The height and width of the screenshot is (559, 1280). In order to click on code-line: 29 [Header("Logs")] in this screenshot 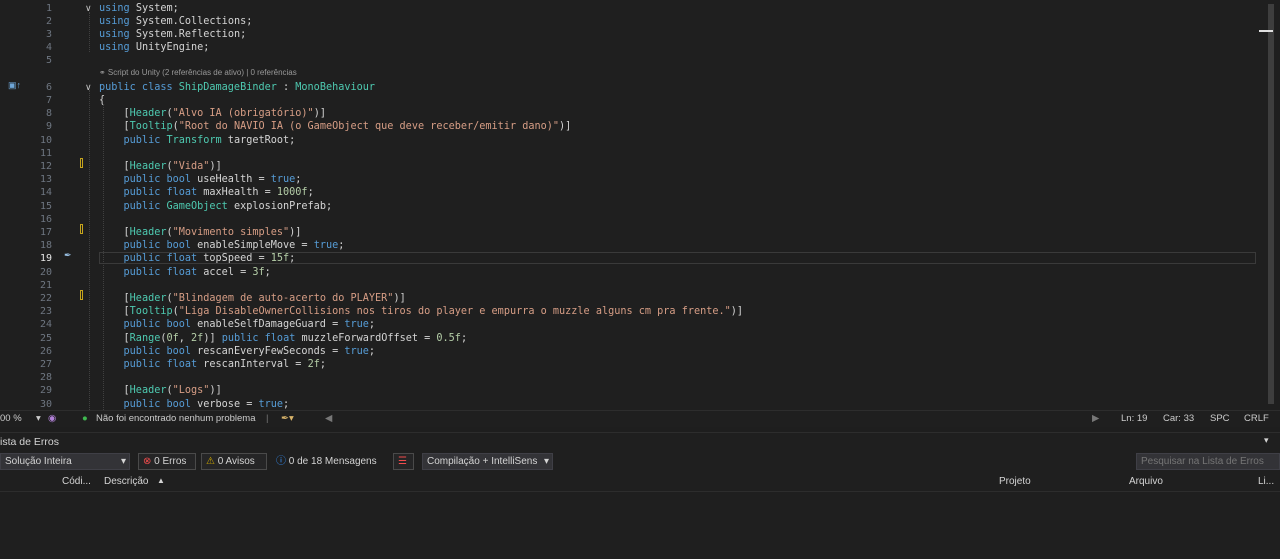, I will do `click(628, 390)`.